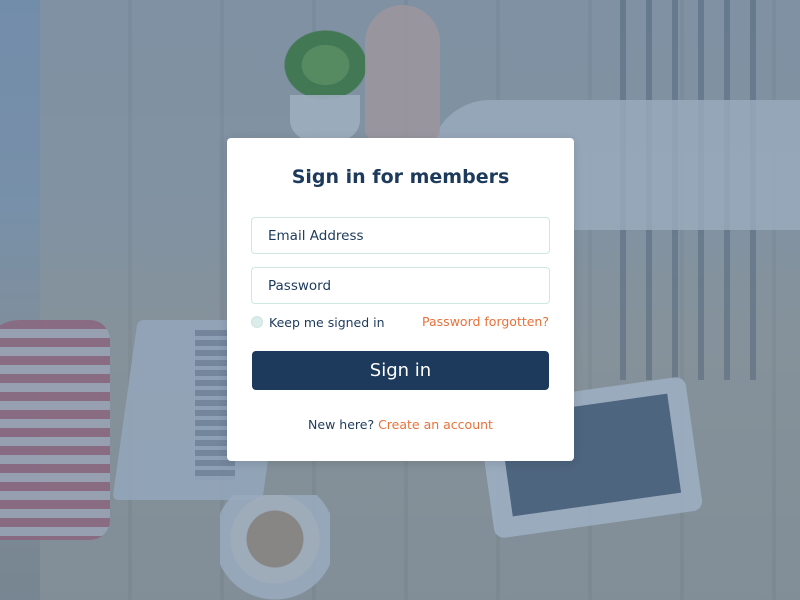 The height and width of the screenshot is (600, 800). I want to click on signup-prompt: New here? Create an account, so click(400, 424).